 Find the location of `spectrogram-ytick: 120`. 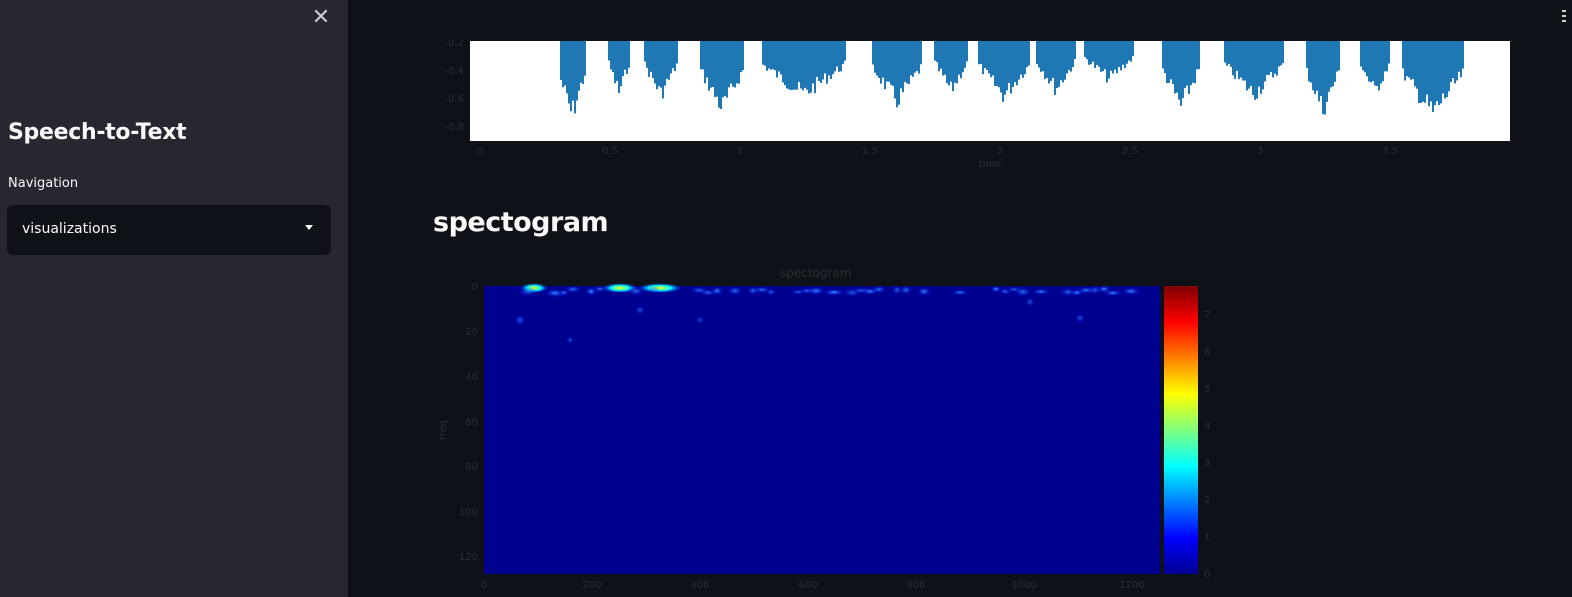

spectrogram-ytick: 120 is located at coordinates (468, 557).